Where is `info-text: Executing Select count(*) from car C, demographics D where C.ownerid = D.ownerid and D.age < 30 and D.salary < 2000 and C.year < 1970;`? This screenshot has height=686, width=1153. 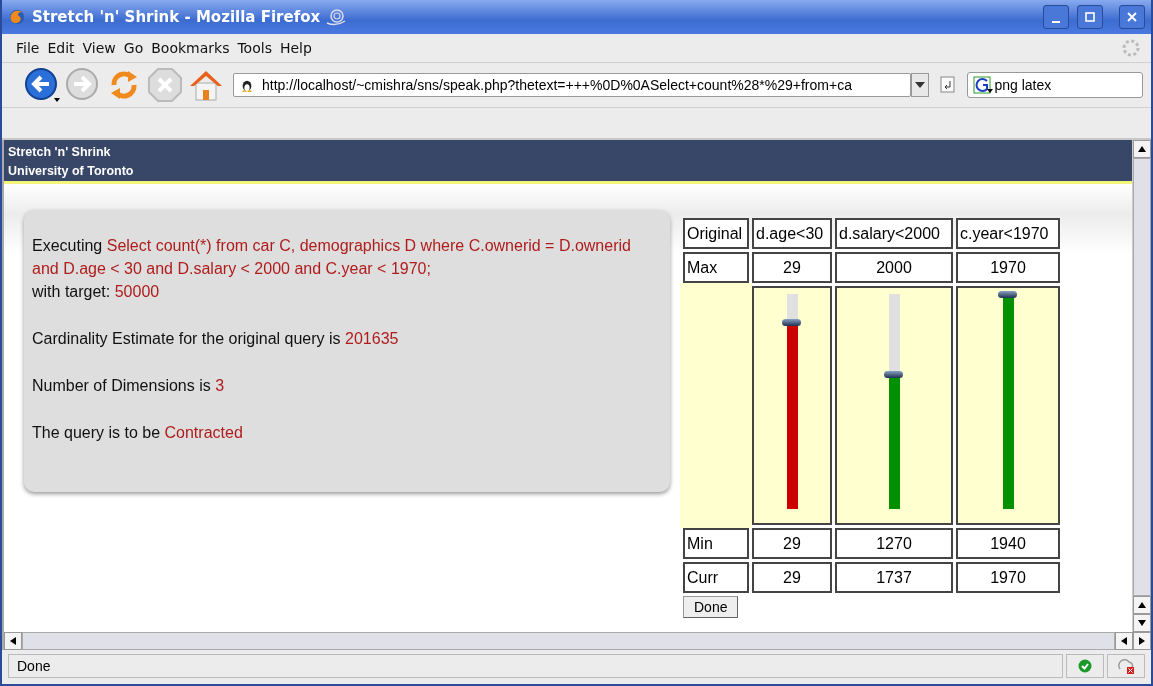
info-text: Executing Select count(*) from car C, demographics D where C.ownerid = D.ownerid and D.age < 30 and D.salary < 2000 and C.year < 1970; is located at coordinates (332, 257).